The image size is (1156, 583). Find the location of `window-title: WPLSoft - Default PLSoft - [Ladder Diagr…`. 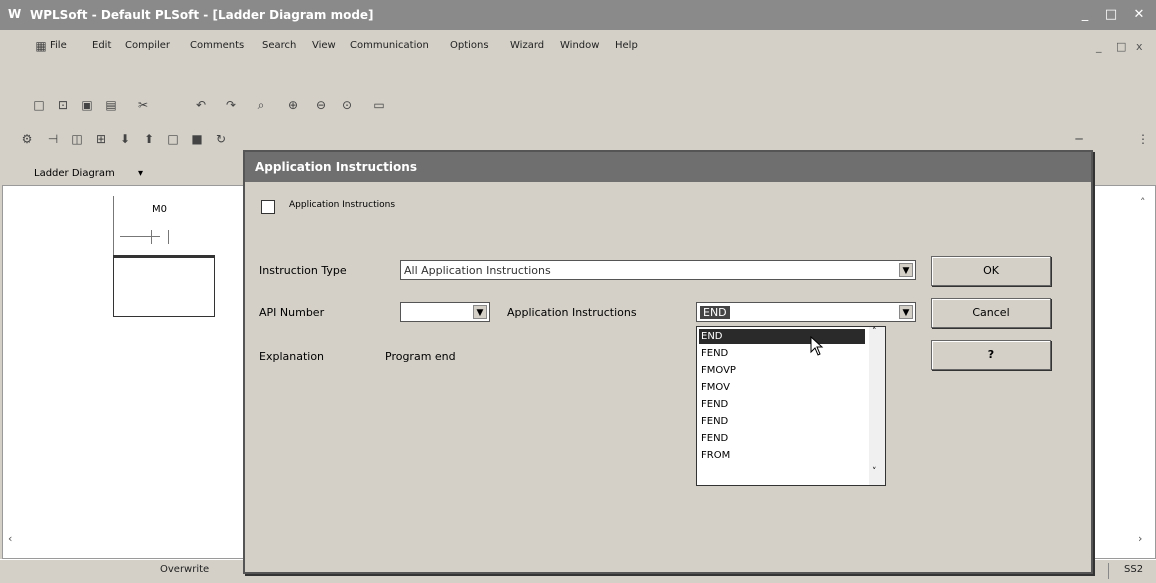

window-title: WPLSoft - Default PLSoft - [Ladder Diagr… is located at coordinates (202, 15).